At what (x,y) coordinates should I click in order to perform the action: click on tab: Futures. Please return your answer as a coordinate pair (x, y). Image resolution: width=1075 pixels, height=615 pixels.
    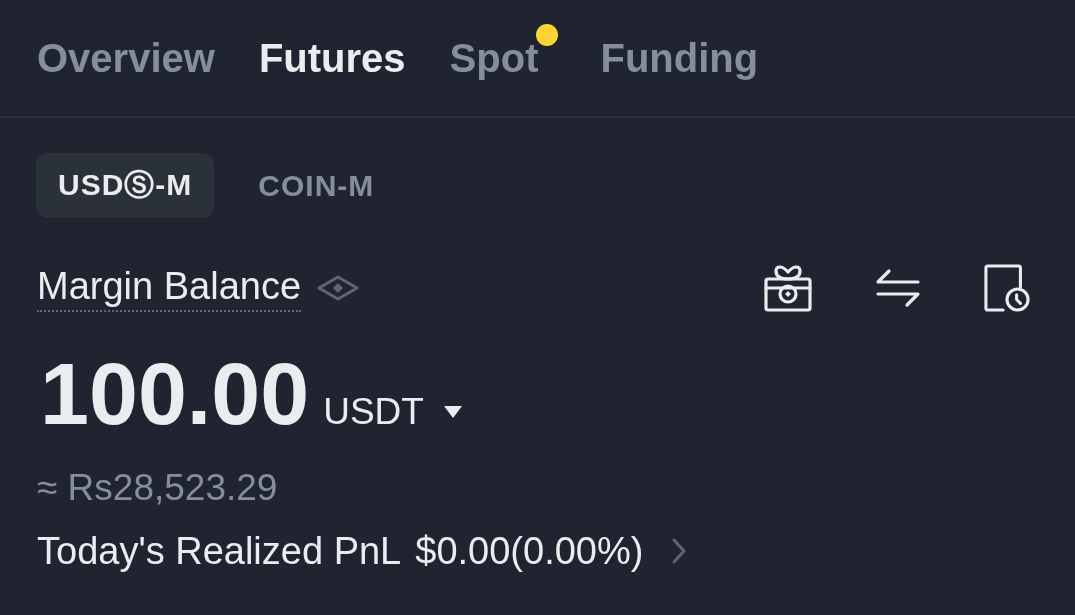
    Looking at the image, I should click on (332, 58).